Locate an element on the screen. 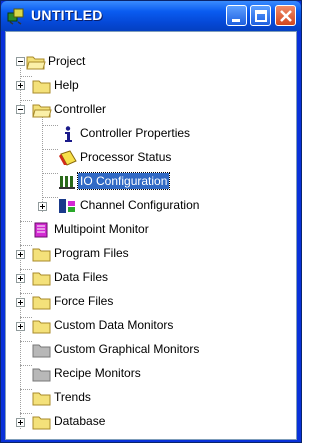 The image size is (320, 443). io-configuration-icon is located at coordinates (67, 182).